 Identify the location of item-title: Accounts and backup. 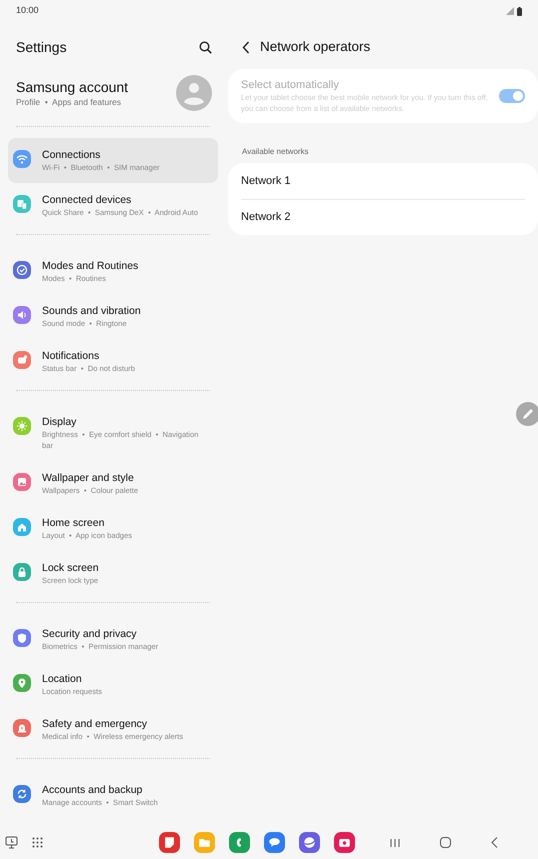
(93, 790).